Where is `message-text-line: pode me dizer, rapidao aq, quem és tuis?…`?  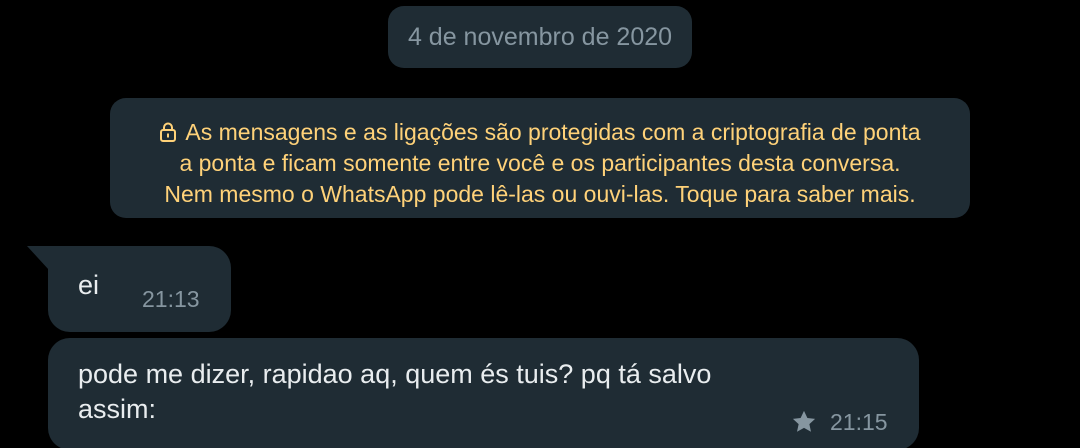 message-text-line: pode me dizer, rapidao aq, quem és tuis?… is located at coordinates (395, 374).